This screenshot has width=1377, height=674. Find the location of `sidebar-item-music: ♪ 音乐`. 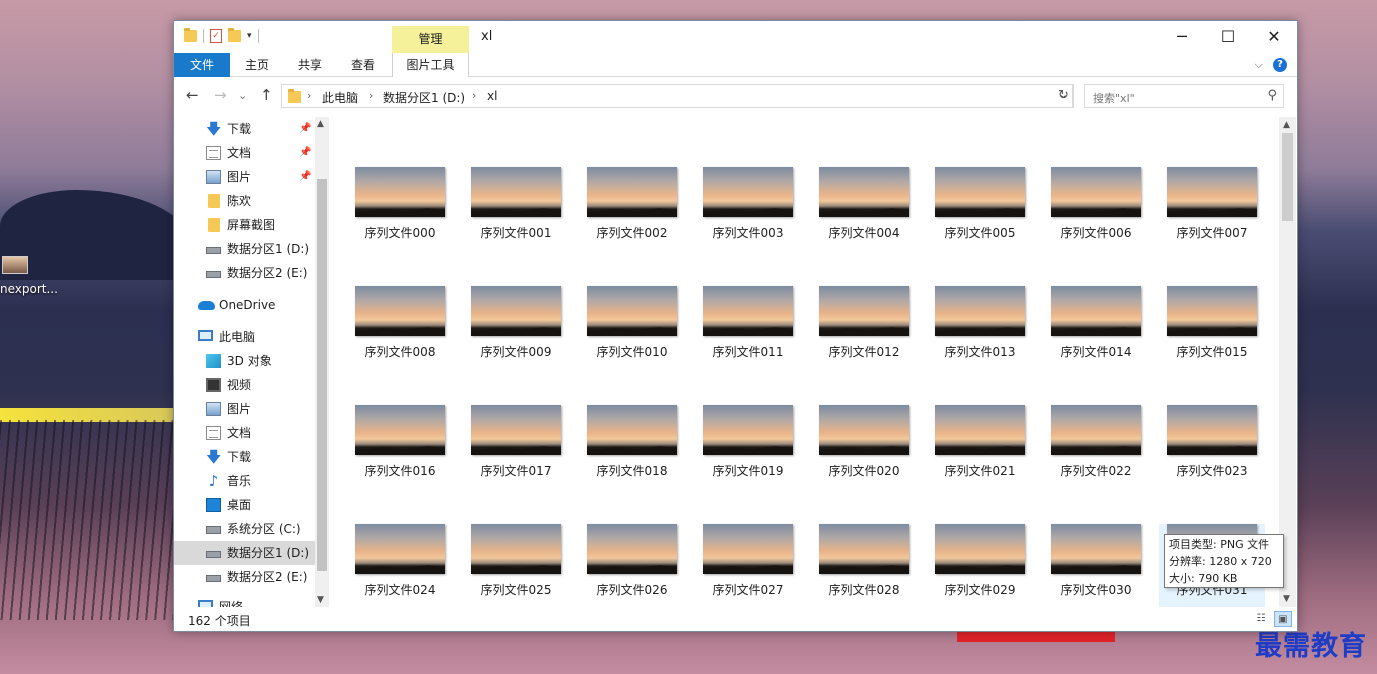

sidebar-item-music: ♪ 音乐 is located at coordinates (244, 481).